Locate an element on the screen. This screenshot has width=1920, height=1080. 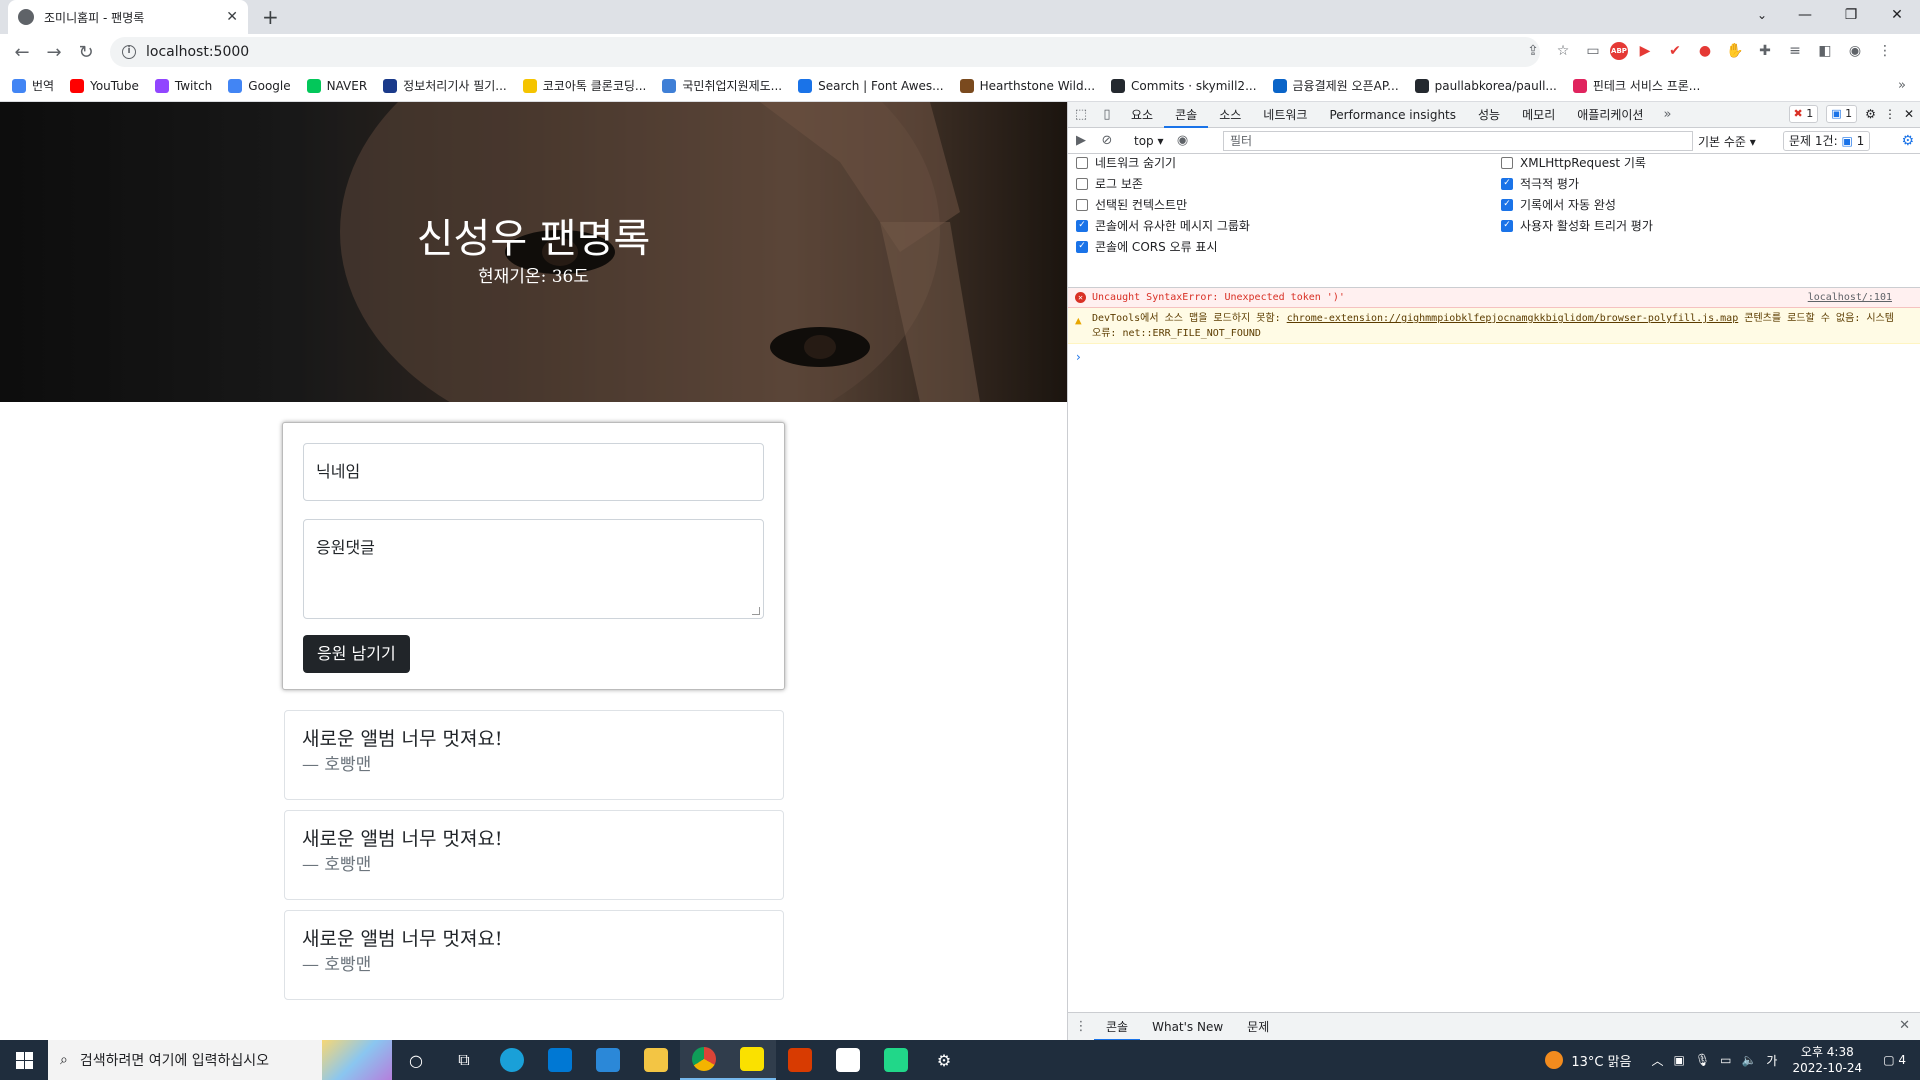
settings-gear-icon: ⚙ is located at coordinates (1870, 114).